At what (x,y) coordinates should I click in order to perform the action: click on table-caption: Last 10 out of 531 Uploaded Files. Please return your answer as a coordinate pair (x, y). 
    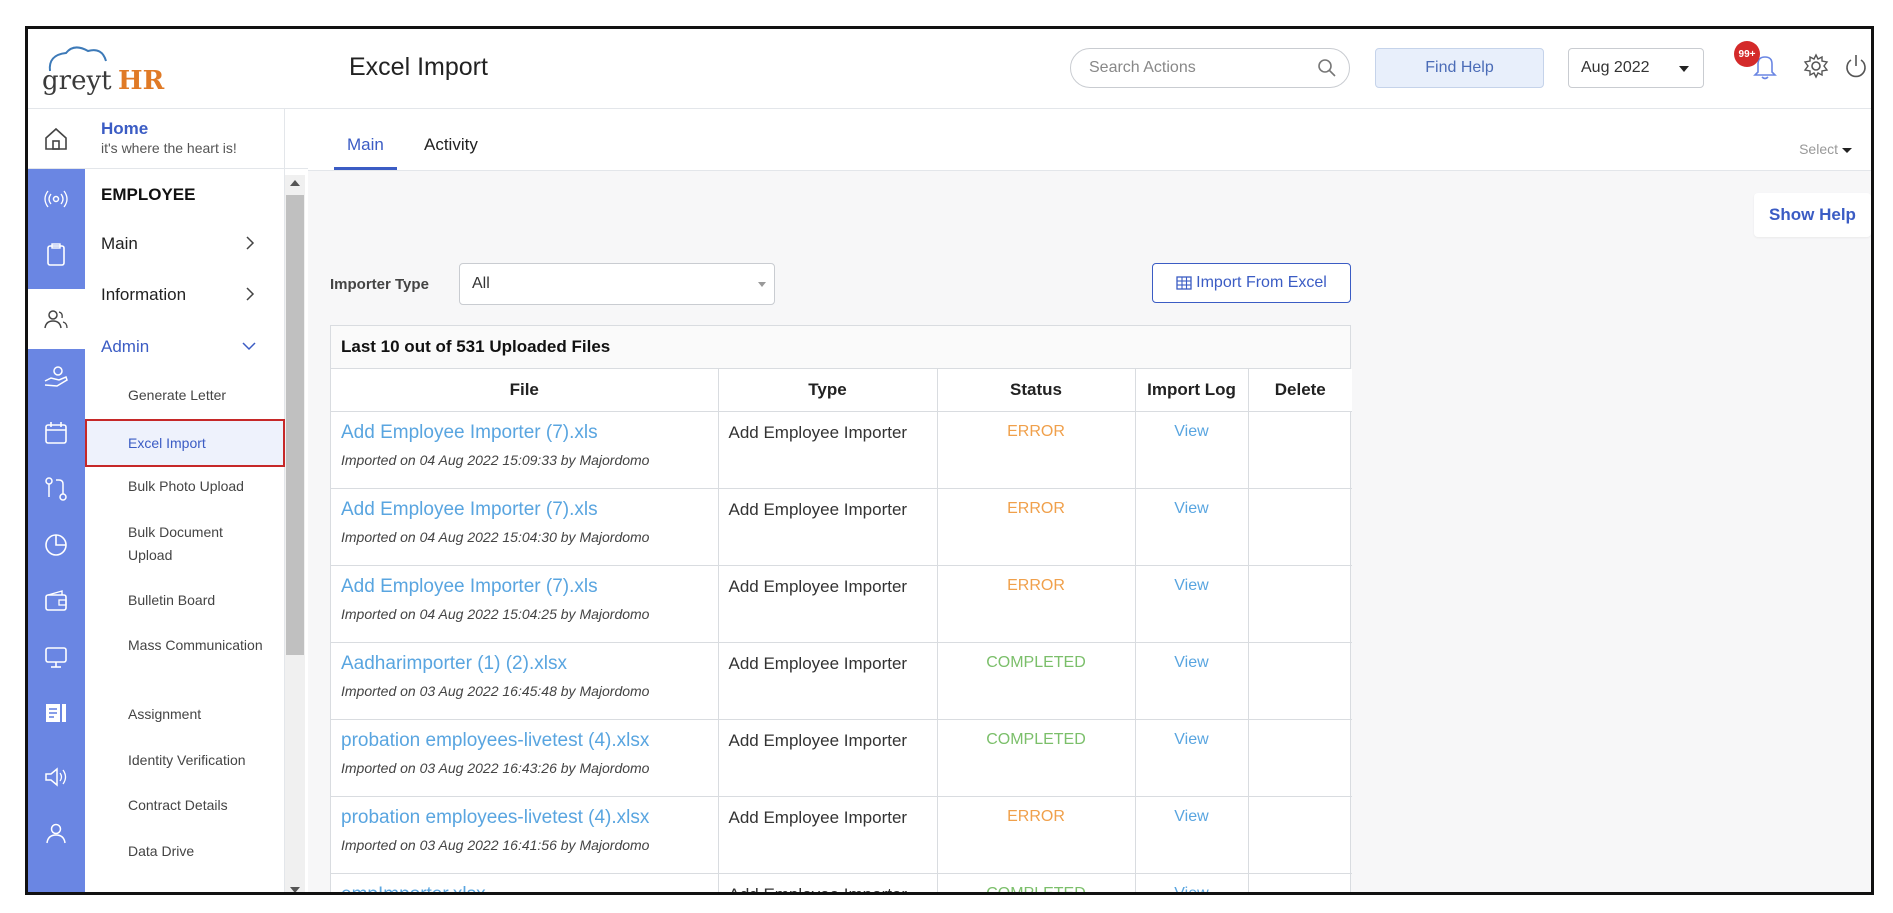
    Looking at the image, I should click on (840, 347).